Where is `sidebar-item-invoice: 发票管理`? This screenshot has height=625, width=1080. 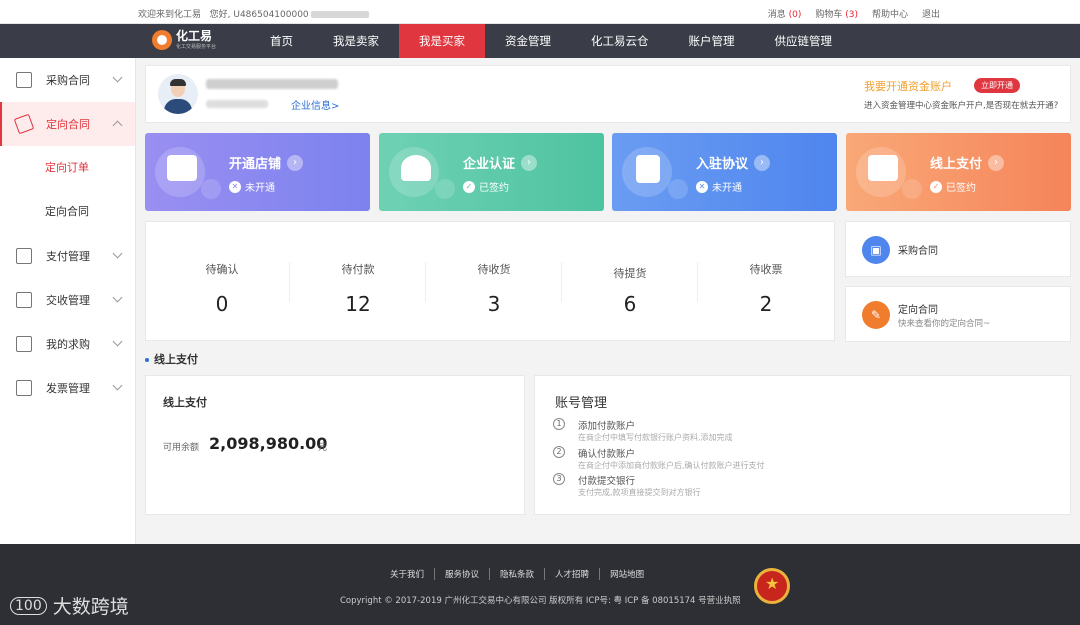
sidebar-item-invoice: 发票管理 is located at coordinates (67, 388).